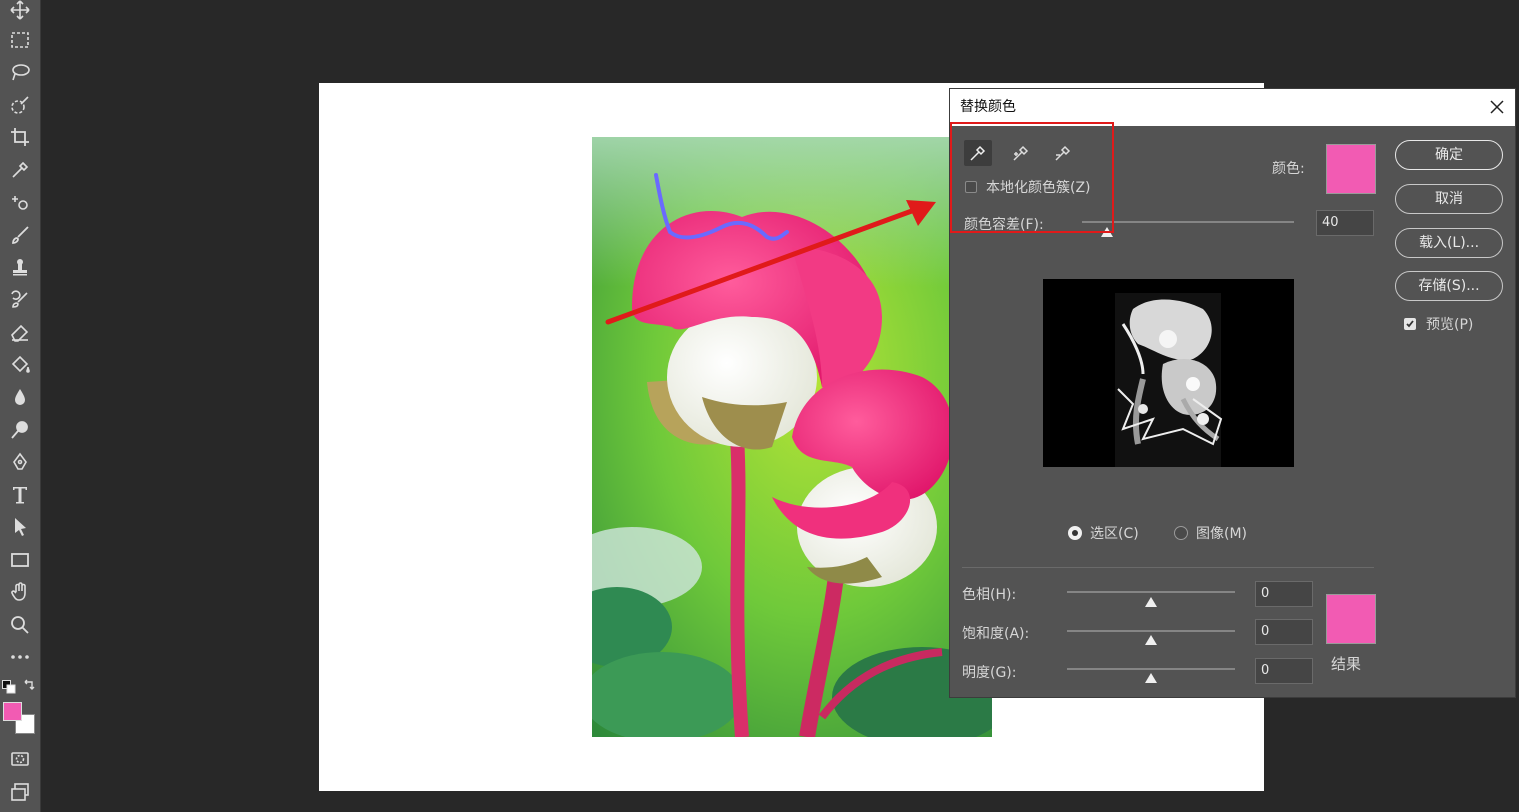 Image resolution: width=1519 pixels, height=812 pixels. Describe the element at coordinates (1497, 107) in the screenshot. I see `close-icon` at that location.